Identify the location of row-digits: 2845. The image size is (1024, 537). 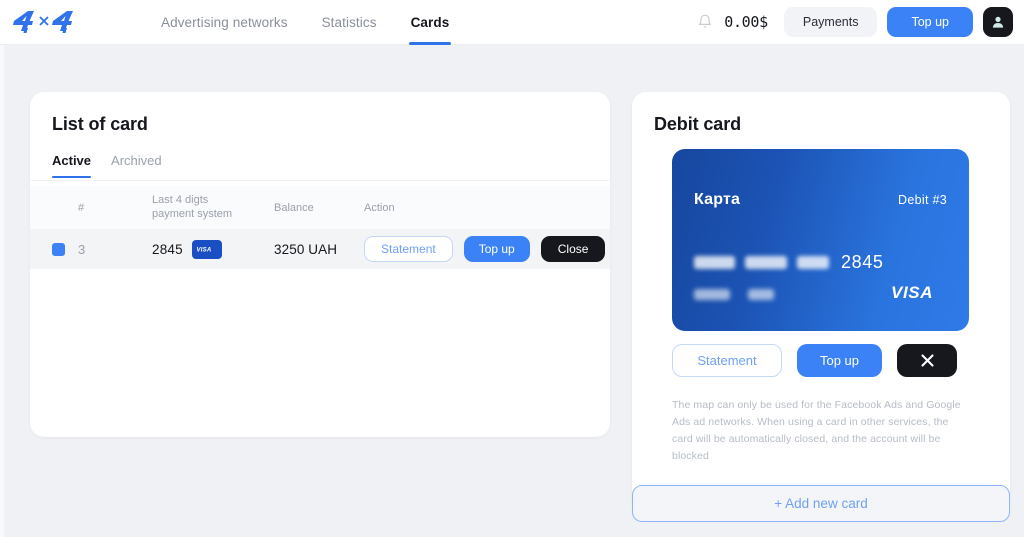
(167, 249).